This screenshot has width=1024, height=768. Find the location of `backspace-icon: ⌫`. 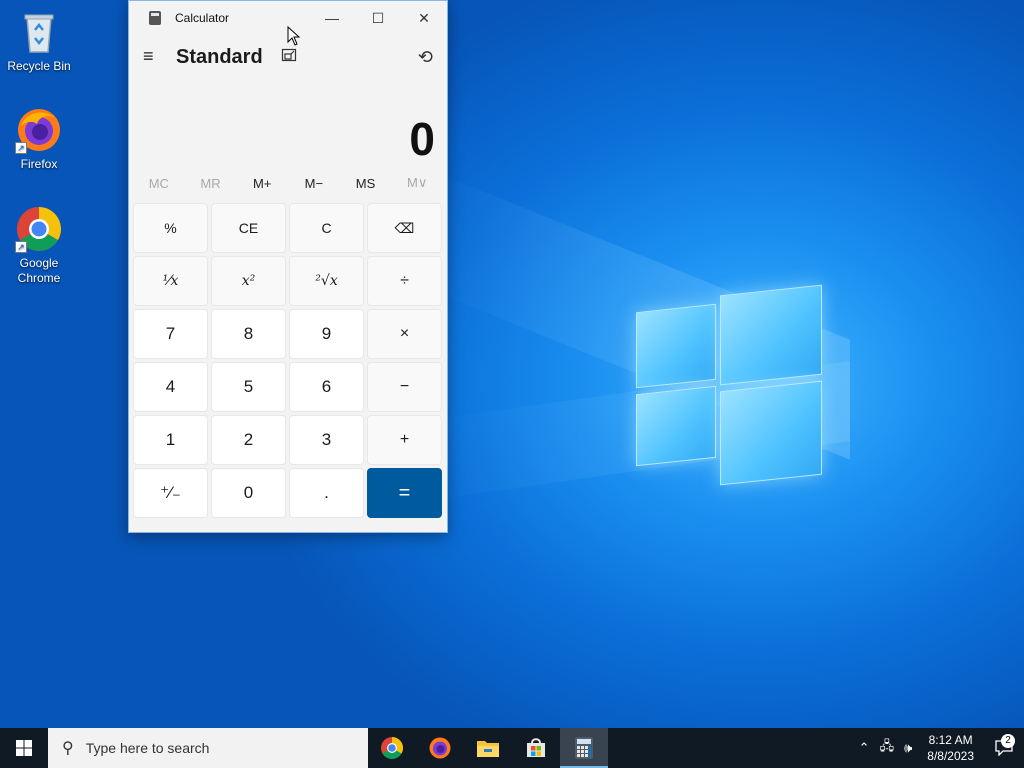

backspace-icon: ⌫ is located at coordinates (404, 227).